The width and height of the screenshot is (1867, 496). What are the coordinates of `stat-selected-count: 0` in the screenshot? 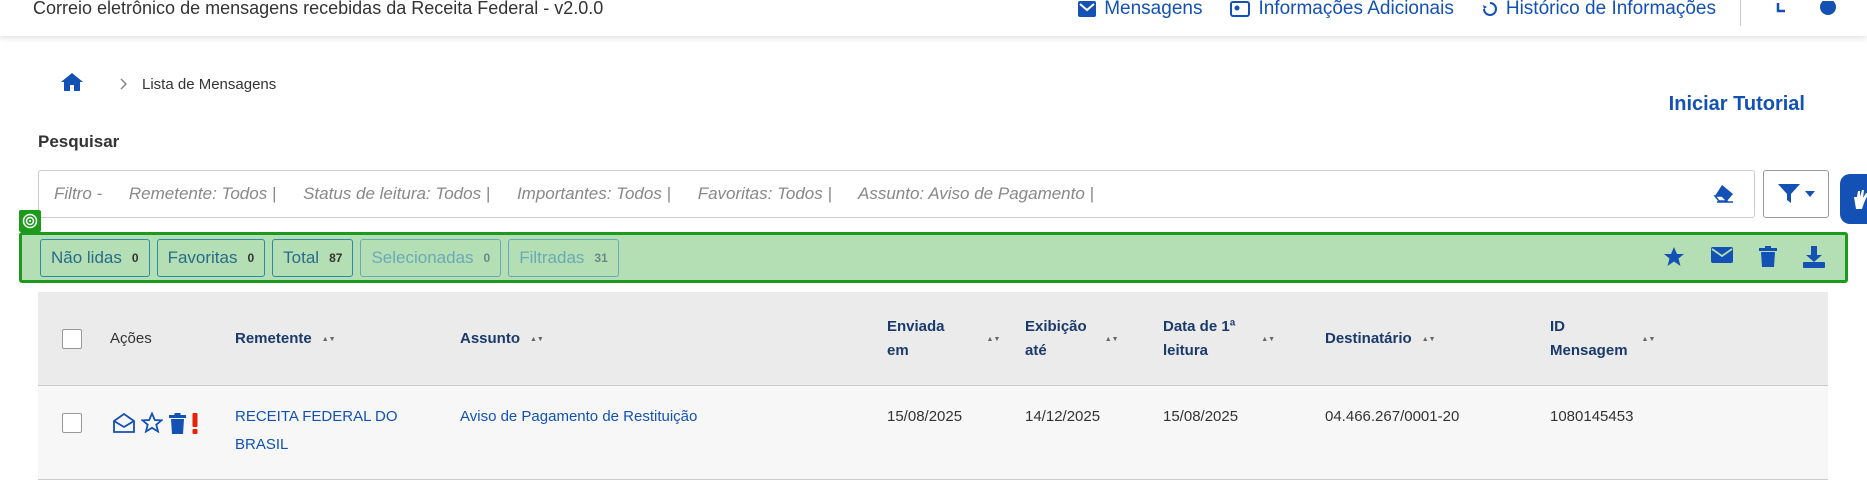 It's located at (487, 257).